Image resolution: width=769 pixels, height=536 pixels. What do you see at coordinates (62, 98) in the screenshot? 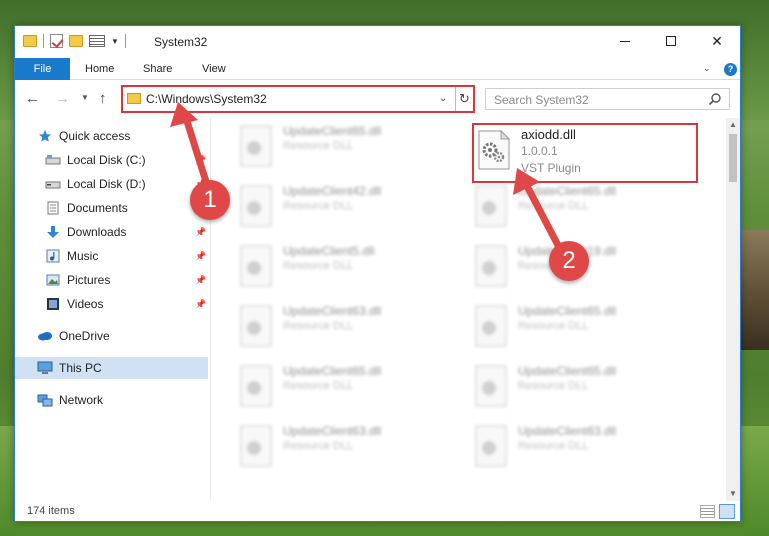
I see `forward-arrow-icon: →` at bounding box center [62, 98].